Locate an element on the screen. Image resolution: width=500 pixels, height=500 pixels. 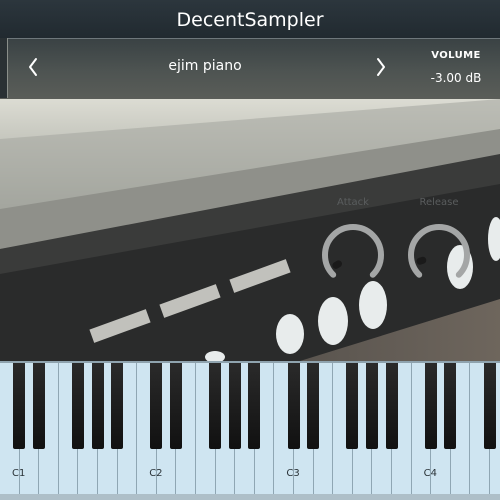
keyboard-bottom-edge is located at coordinates (250, 497).